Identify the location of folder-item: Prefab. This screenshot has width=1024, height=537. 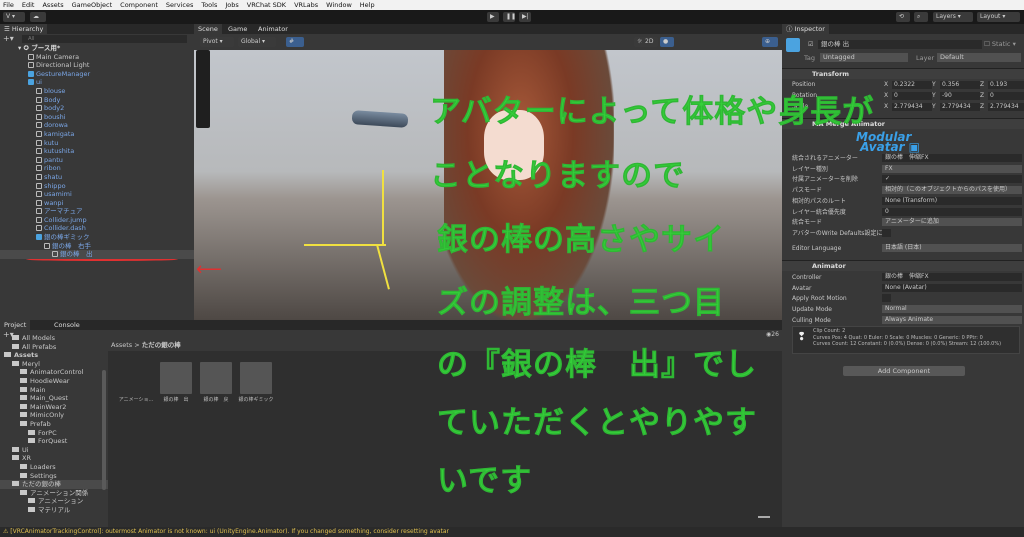
(54, 424).